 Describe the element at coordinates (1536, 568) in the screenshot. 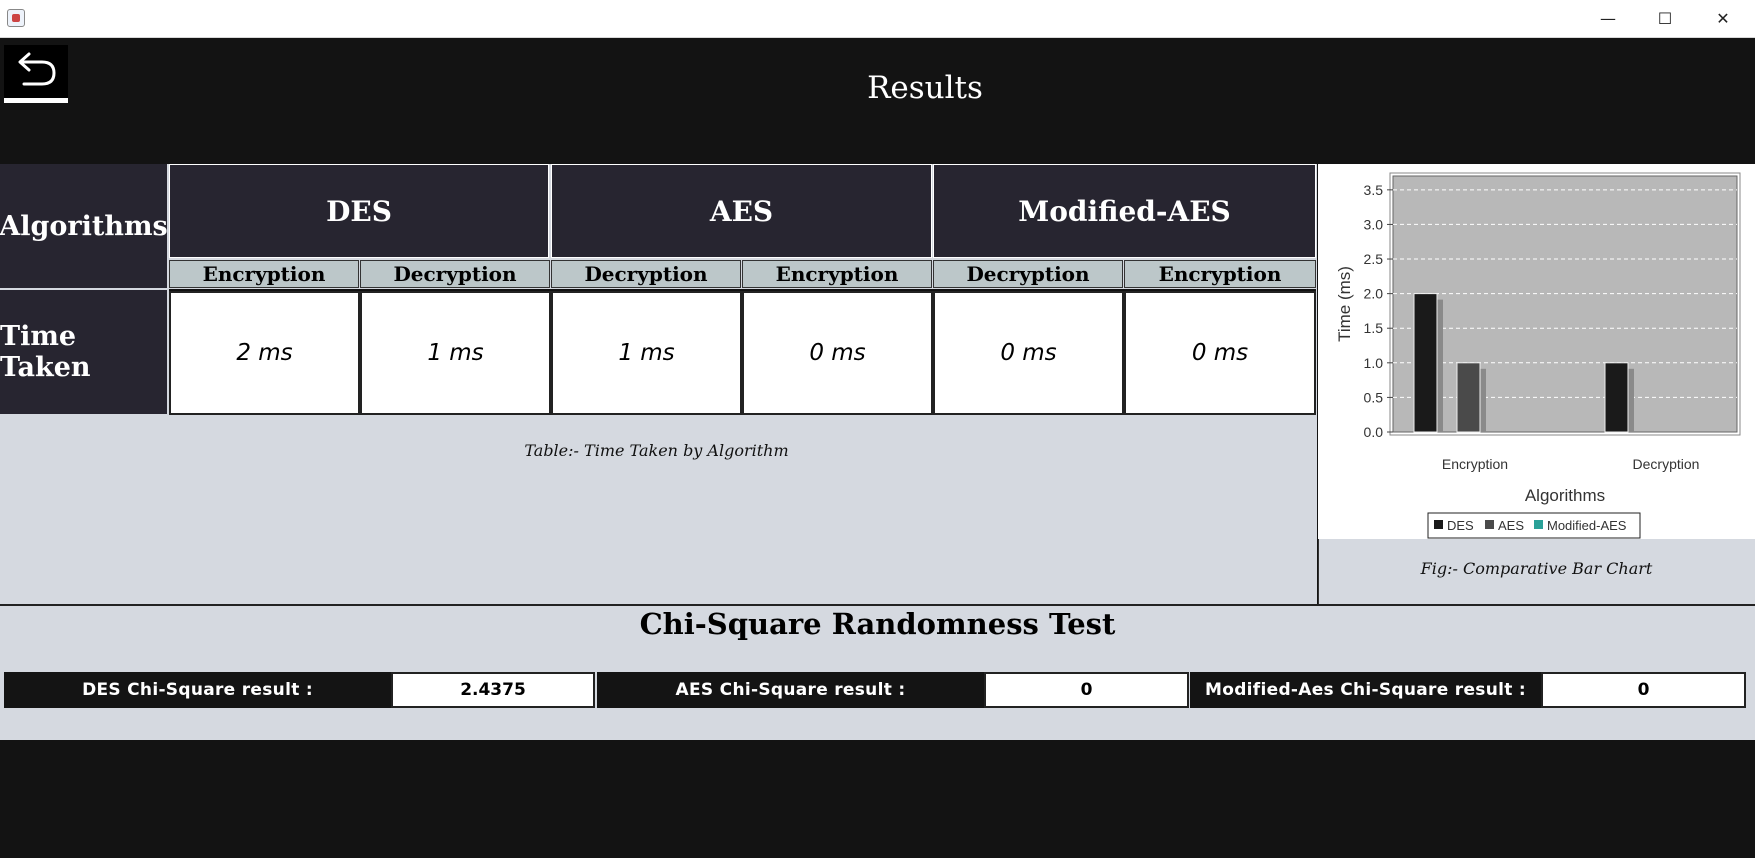

I see `chart-caption: Fig:- Comparative Bar Chart` at that location.